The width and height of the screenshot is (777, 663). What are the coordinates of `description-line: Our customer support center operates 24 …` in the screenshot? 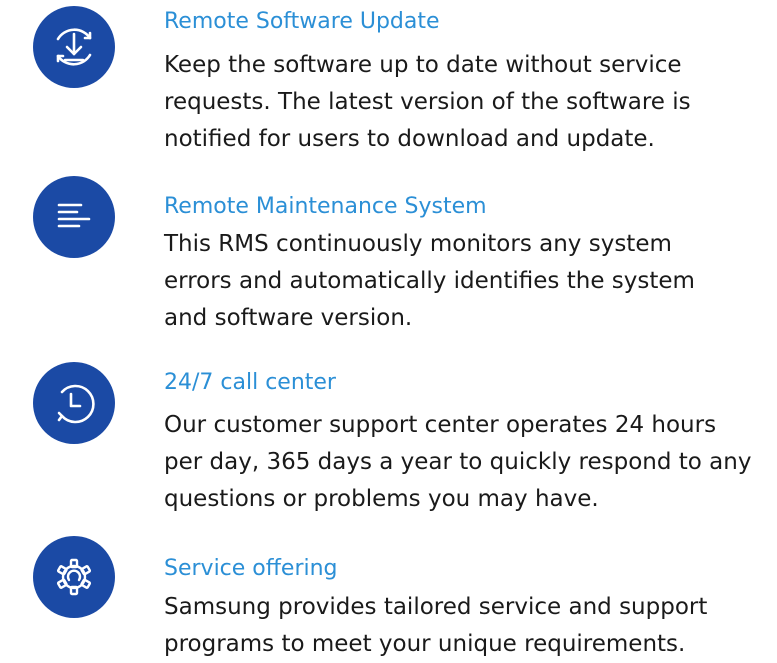 It's located at (440, 425).